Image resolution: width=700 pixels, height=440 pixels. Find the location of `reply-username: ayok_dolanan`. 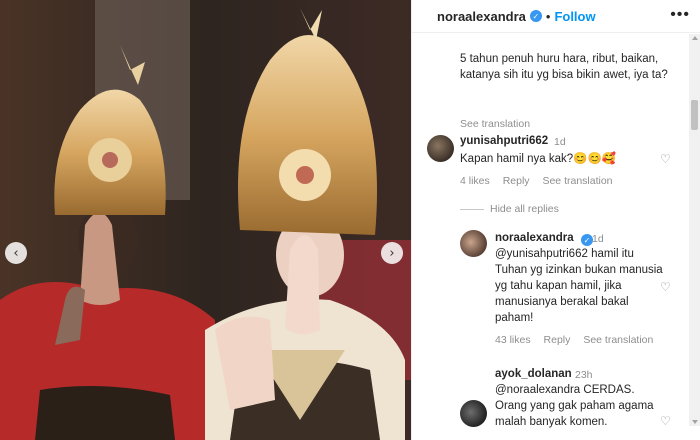

reply-username: ayok_dolanan is located at coordinates (533, 374).